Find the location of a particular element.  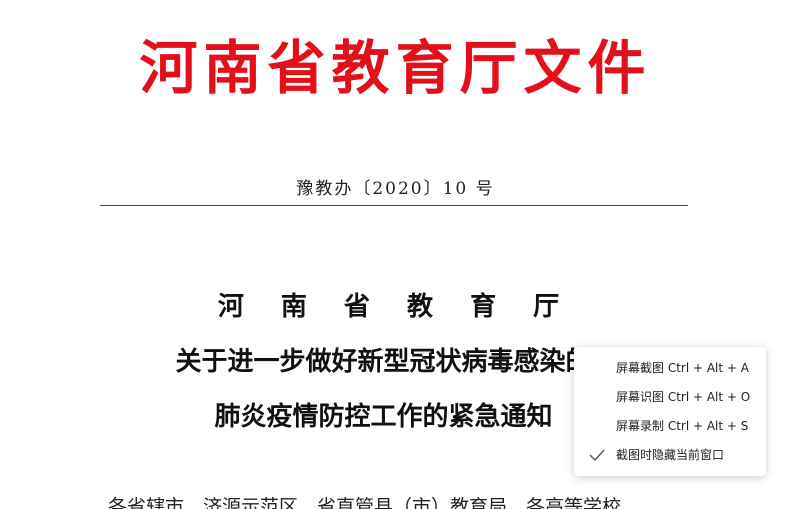

menu-item-label: 截图时隐藏当前窗口 is located at coordinates (670, 455).